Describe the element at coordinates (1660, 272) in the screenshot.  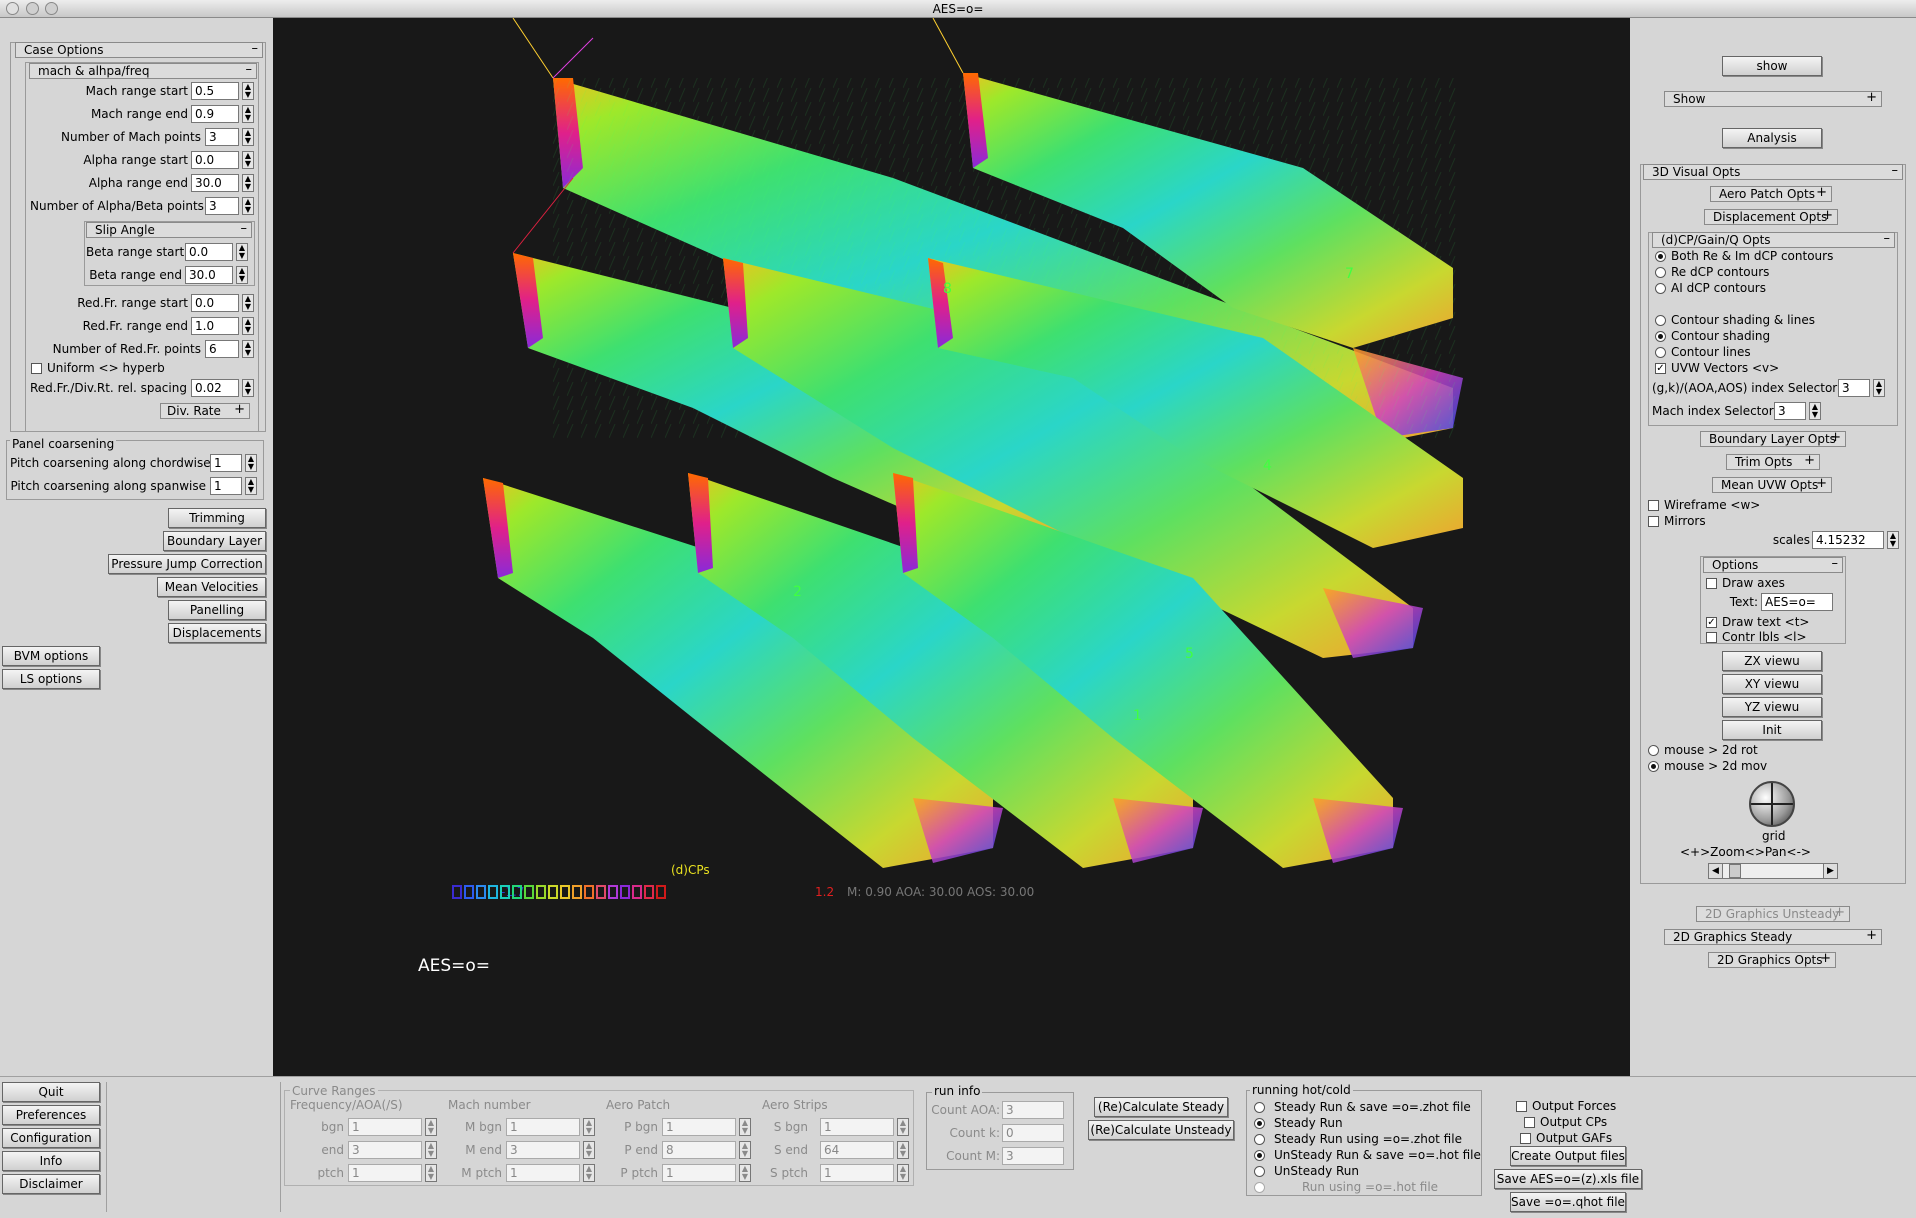
I see `re-dcp-radio` at that location.